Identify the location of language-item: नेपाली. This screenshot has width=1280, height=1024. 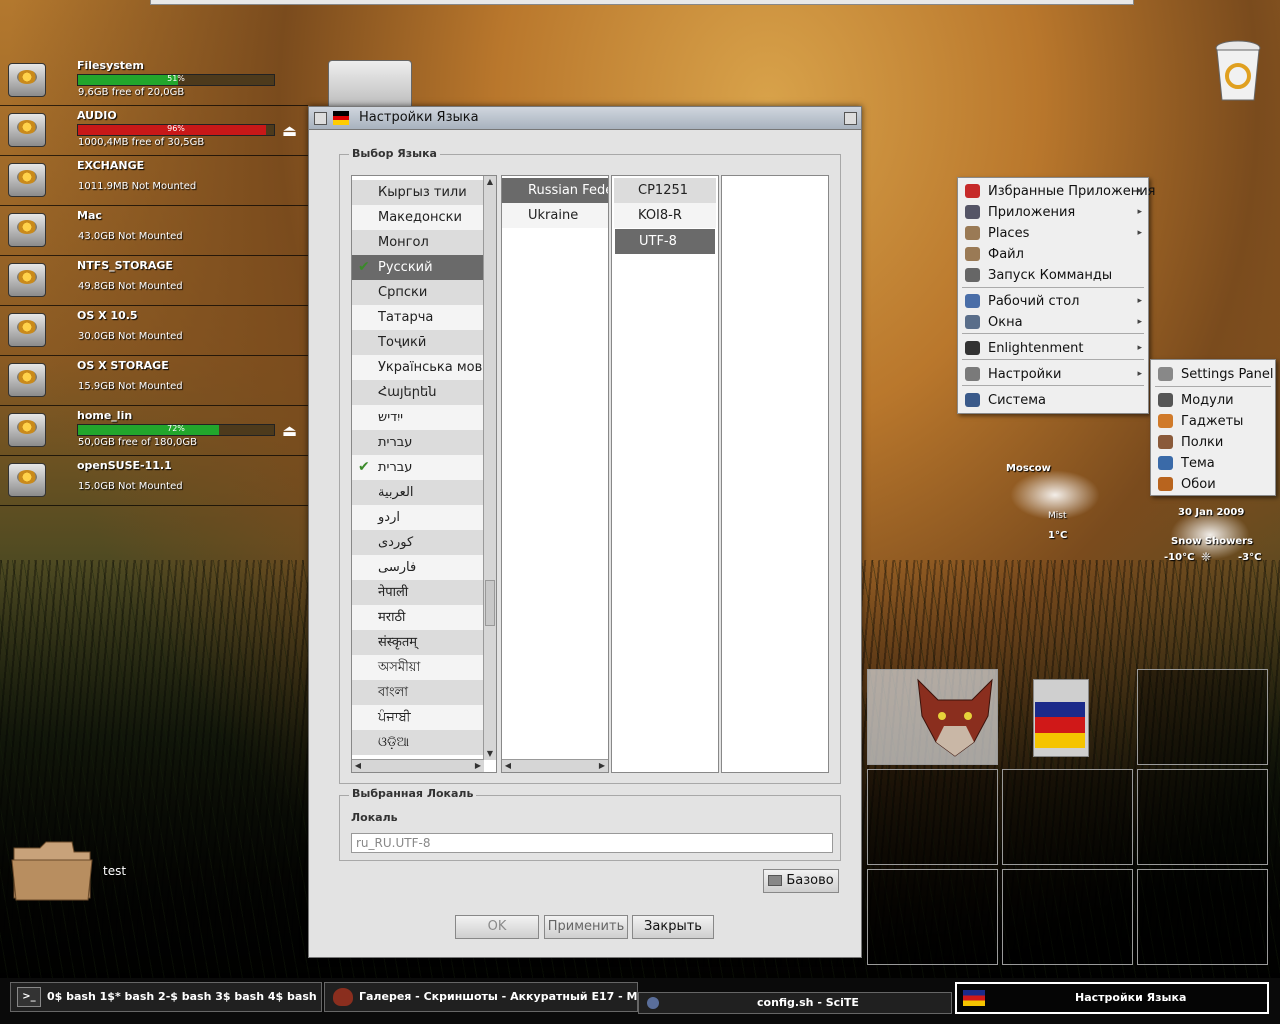
(418, 592).